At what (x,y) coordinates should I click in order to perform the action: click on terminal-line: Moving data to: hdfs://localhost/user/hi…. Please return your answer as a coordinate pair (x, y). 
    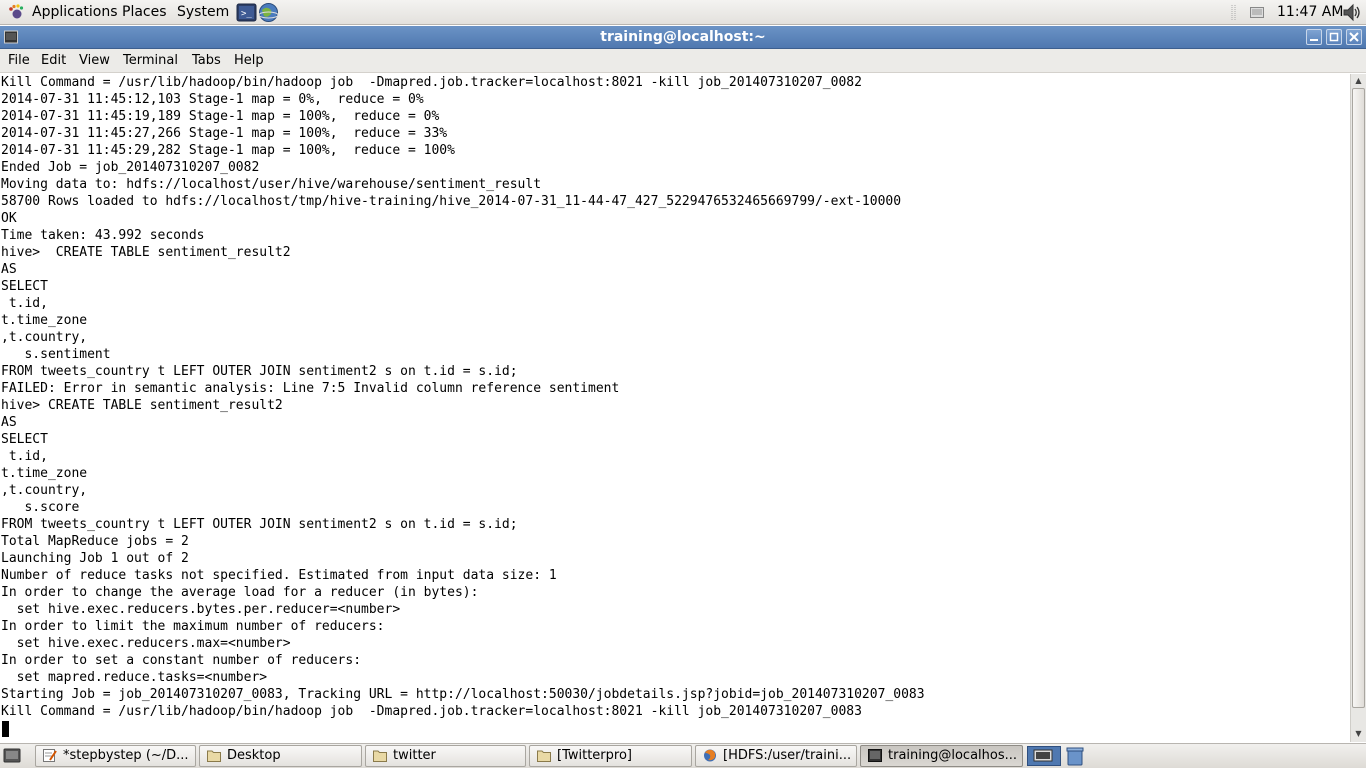
    Looking at the image, I should click on (271, 184).